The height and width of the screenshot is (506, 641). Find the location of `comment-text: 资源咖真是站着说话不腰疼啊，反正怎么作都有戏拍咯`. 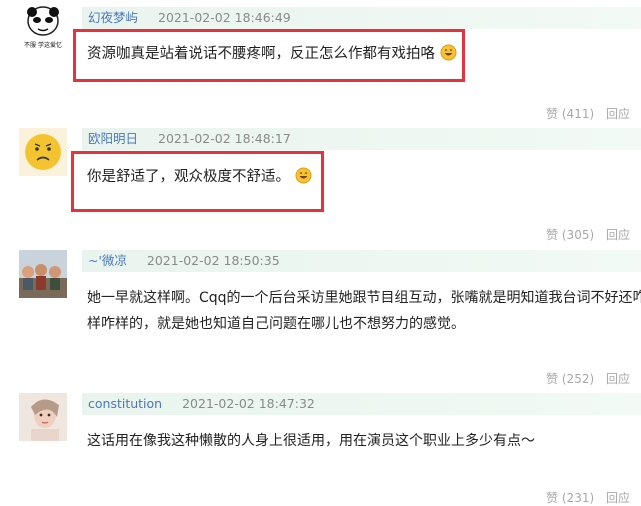

comment-text: 资源咖真是站着说话不腰疼啊，反正怎么作都有戏拍咯 is located at coordinates (272, 55).